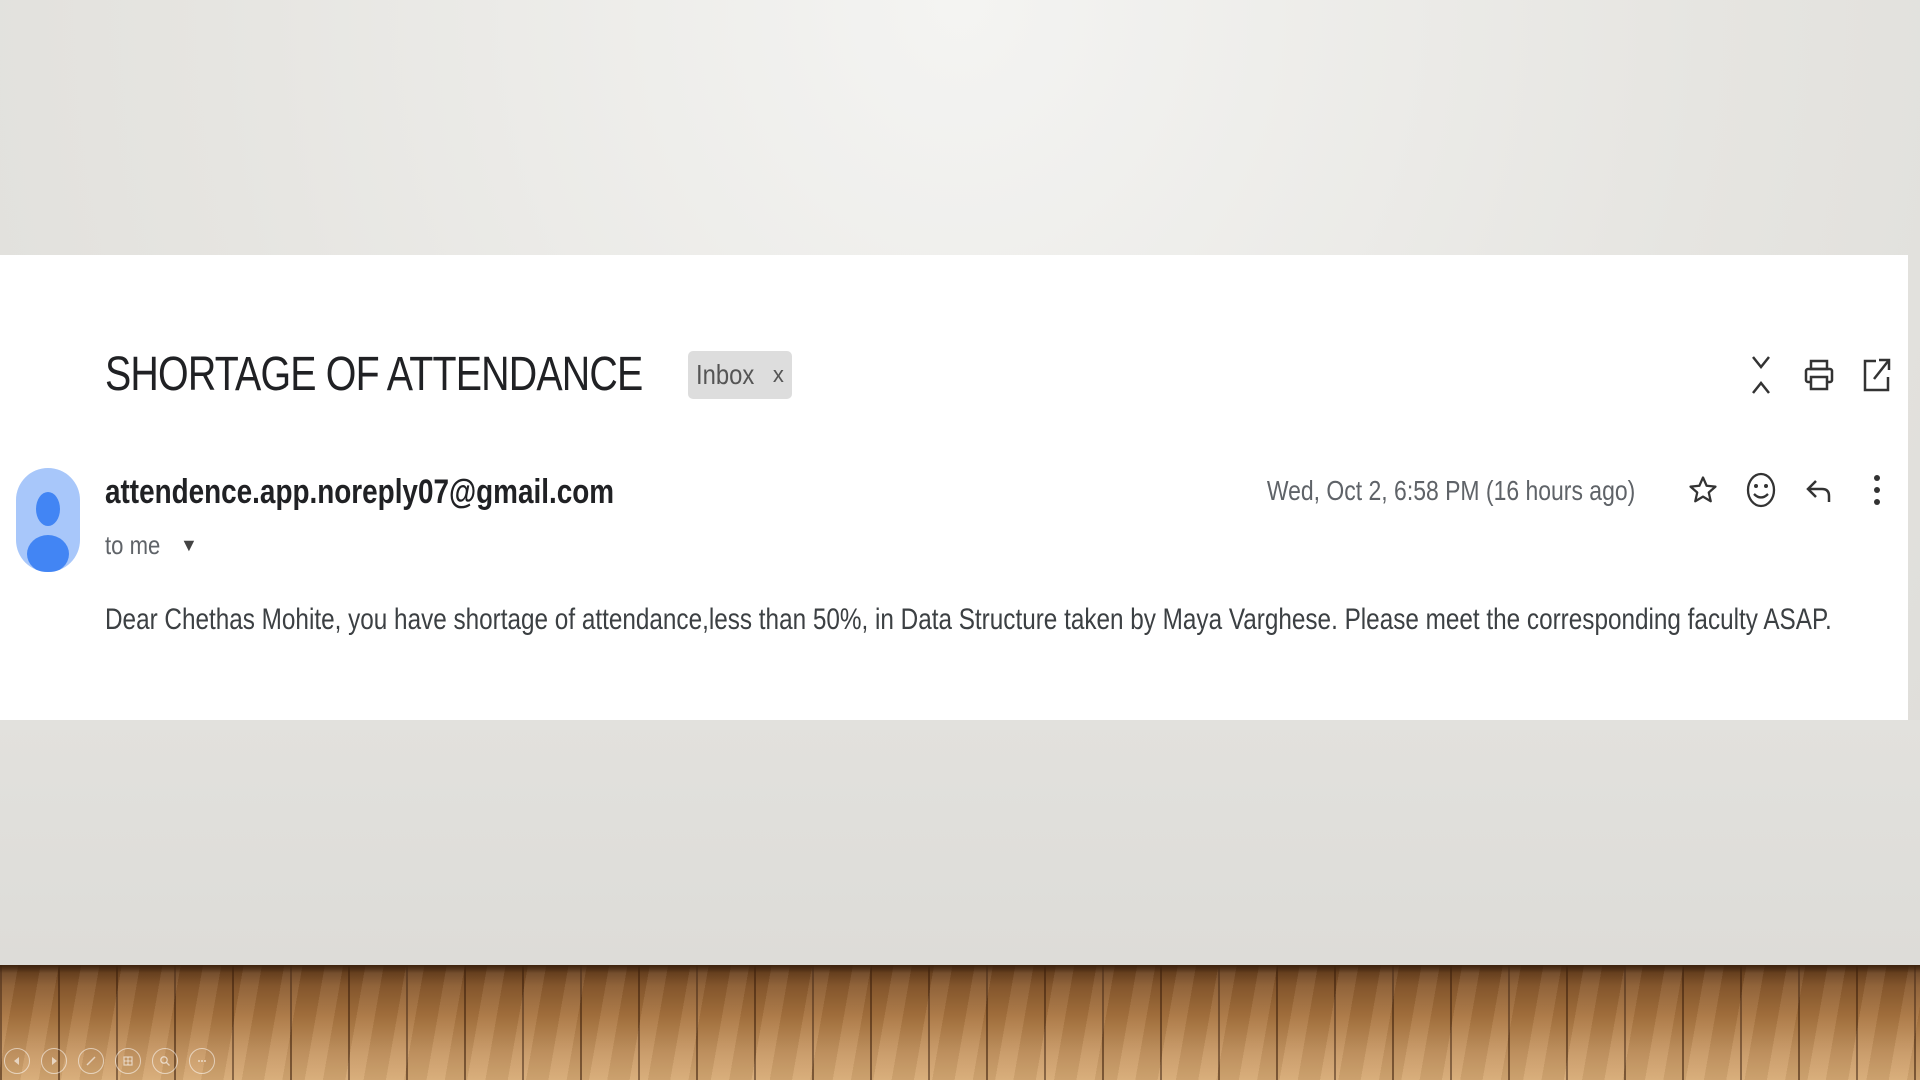  What do you see at coordinates (128, 1061) in the screenshot?
I see `slide-grid-icon` at bounding box center [128, 1061].